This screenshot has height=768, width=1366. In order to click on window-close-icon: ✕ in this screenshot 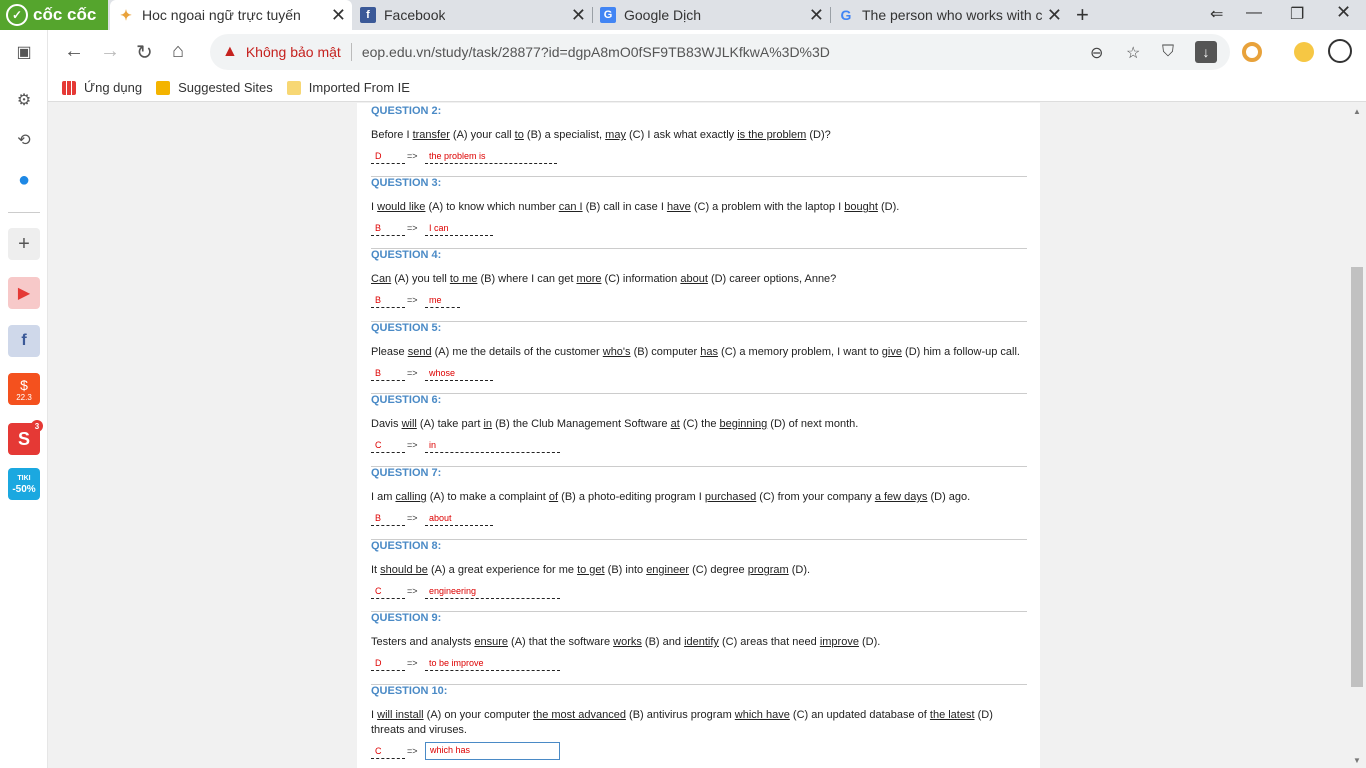, I will do `click(1343, 12)`.